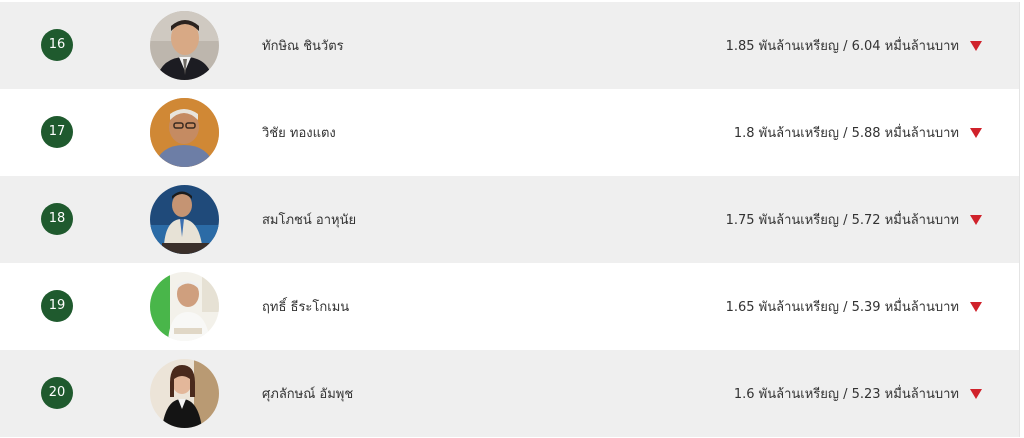 The height and width of the screenshot is (438, 1024). I want to click on net-worth: 1.85 พันล้านเหรียญ / 6.04 หมื่นล้านบาท, so click(842, 46).